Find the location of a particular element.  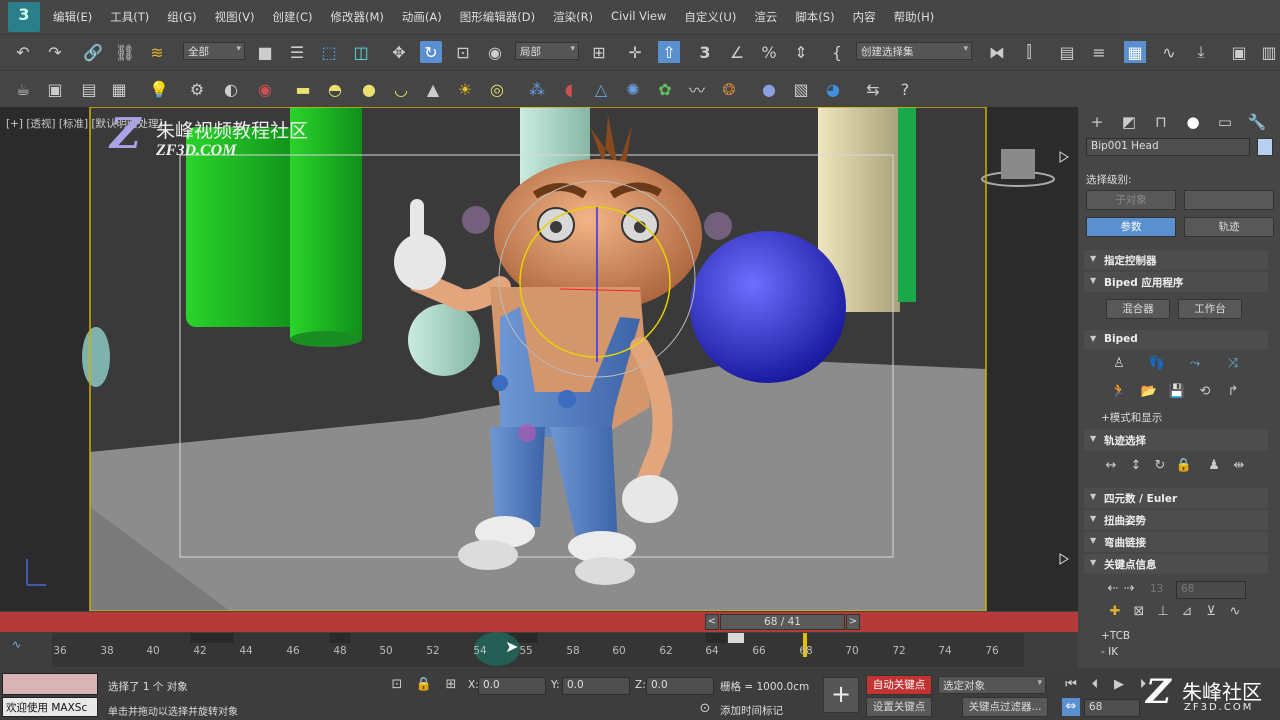

time-slider: < 68 / 41 > is located at coordinates (782, 622).